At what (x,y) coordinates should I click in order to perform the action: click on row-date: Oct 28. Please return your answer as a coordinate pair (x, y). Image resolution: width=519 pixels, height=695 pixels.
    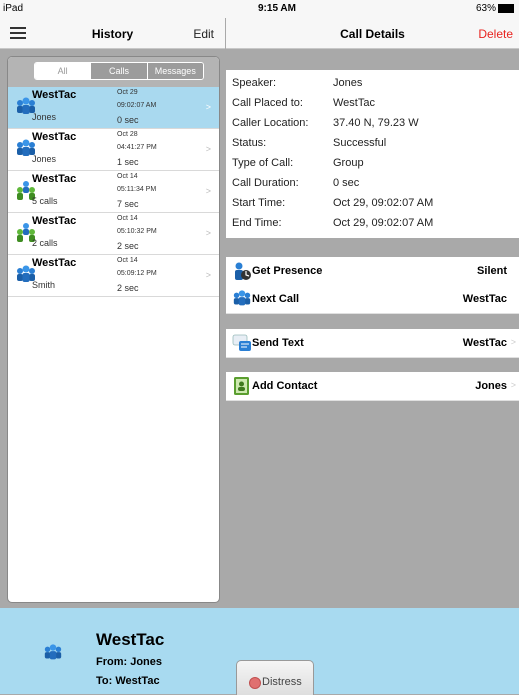
    Looking at the image, I should click on (127, 134).